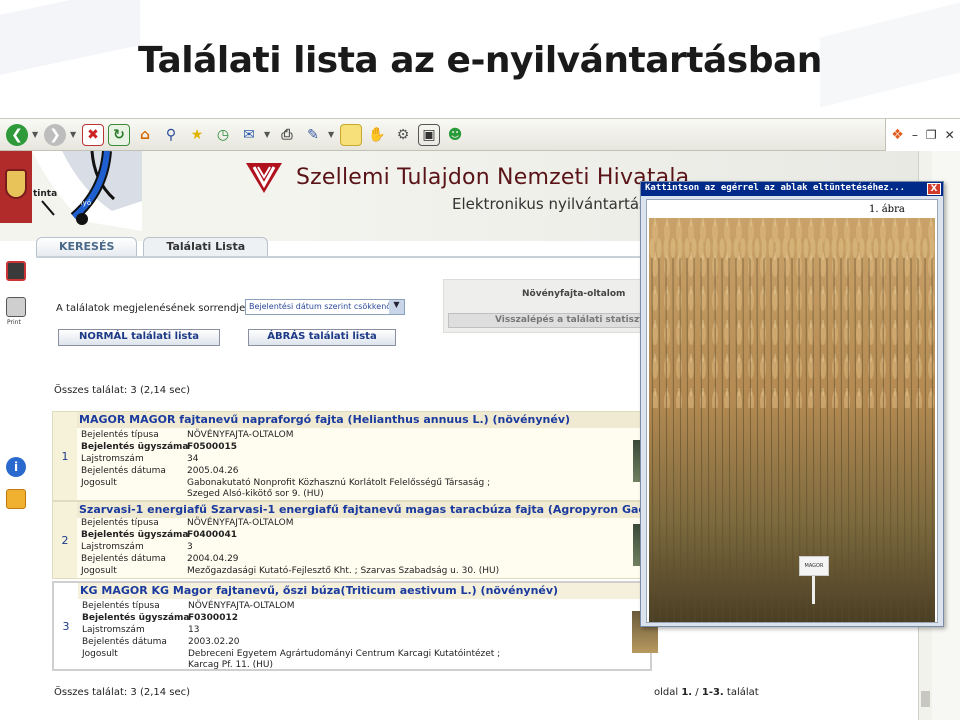 Image resolution: width=960 pixels, height=720 pixels. What do you see at coordinates (212, 447) in the screenshot?
I see `field-value: F0500015` at bounding box center [212, 447].